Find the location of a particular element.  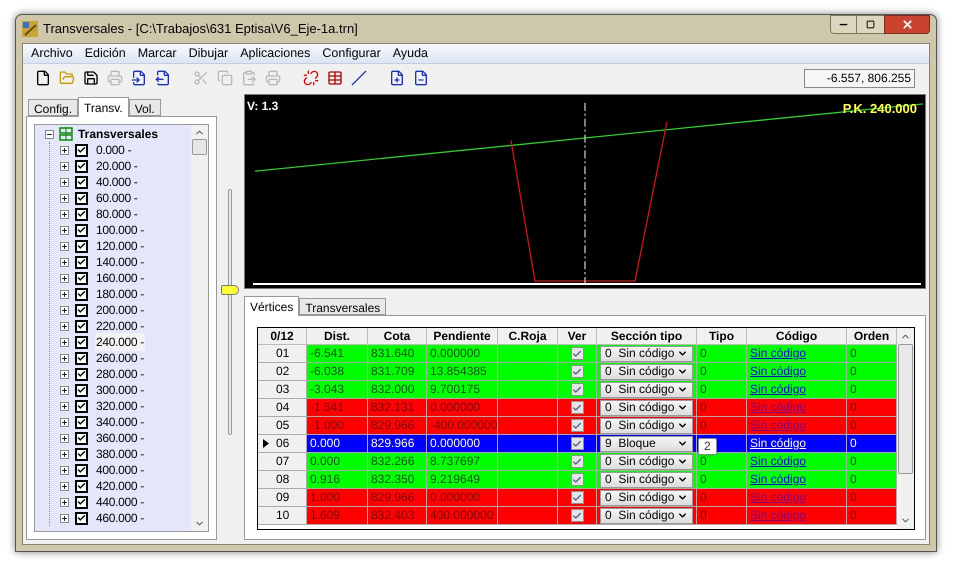

collapse-button is located at coordinates (49, 134).